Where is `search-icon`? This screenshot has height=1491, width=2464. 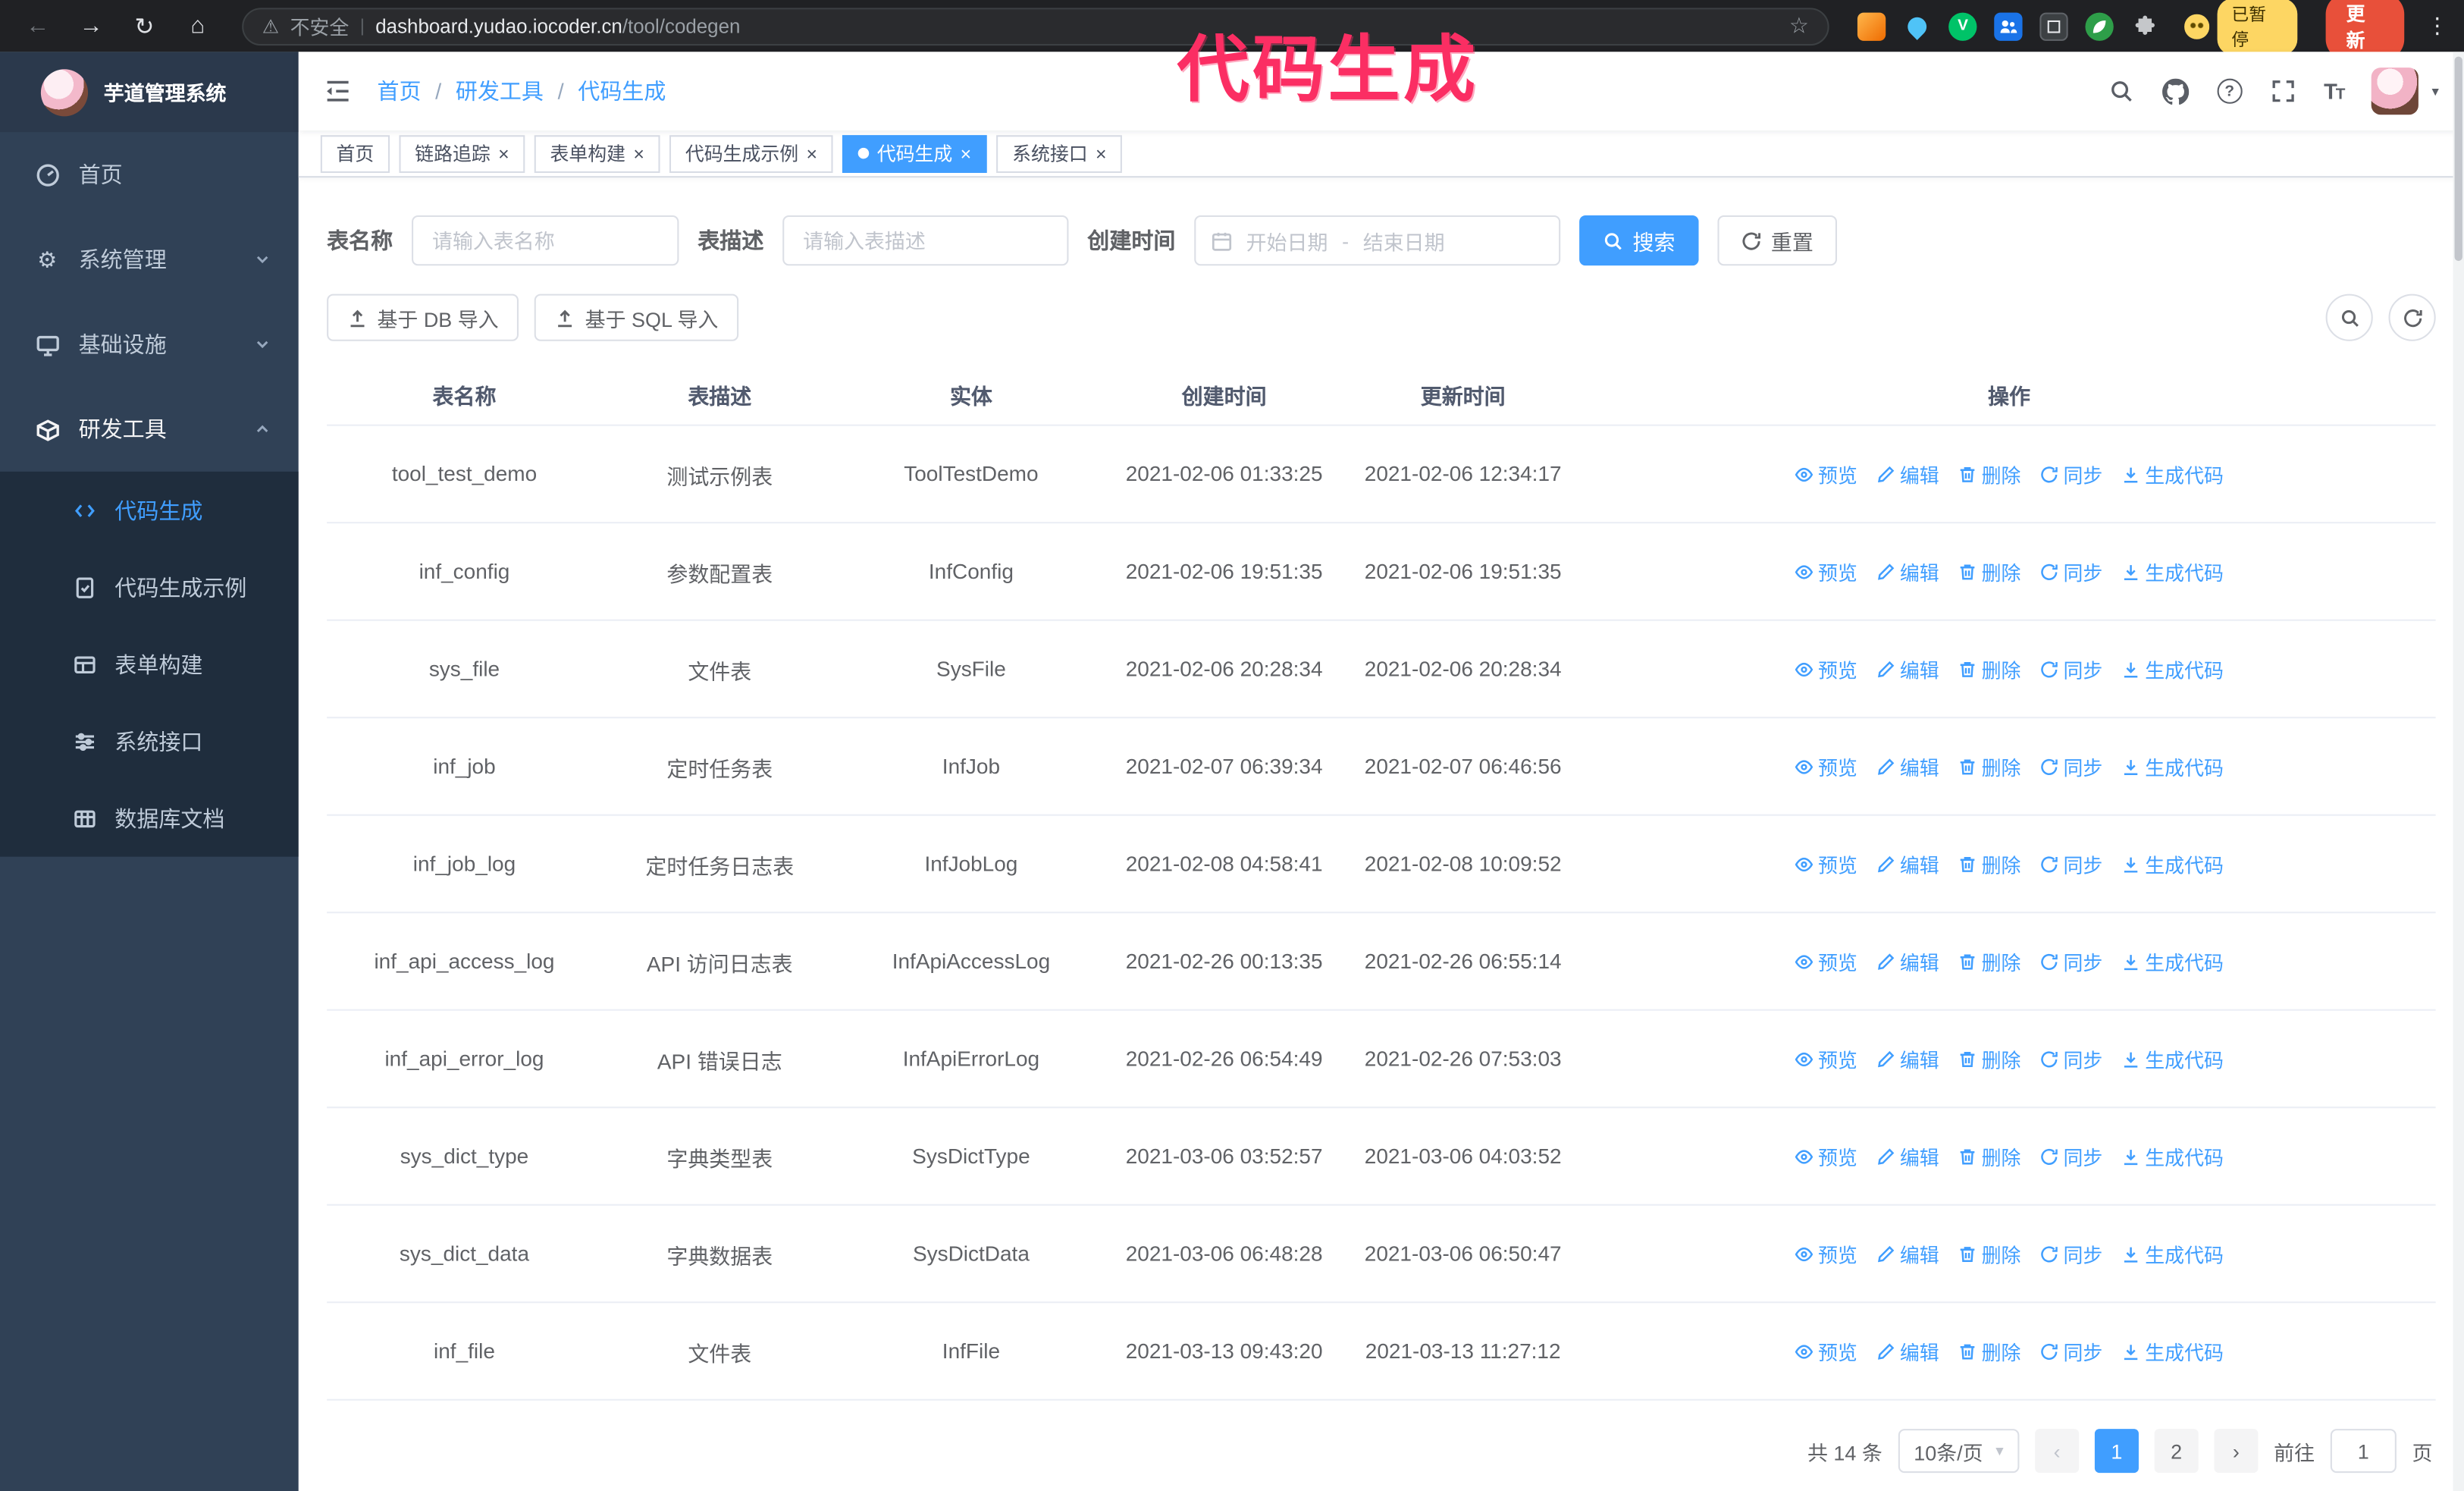 search-icon is located at coordinates (2120, 91).